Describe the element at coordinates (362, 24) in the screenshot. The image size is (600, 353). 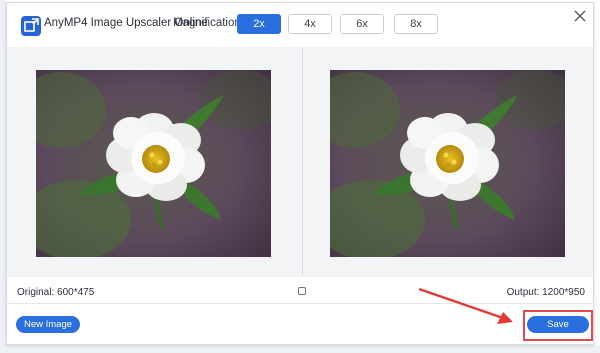
I see `magnification-6x-button: 6x` at that location.